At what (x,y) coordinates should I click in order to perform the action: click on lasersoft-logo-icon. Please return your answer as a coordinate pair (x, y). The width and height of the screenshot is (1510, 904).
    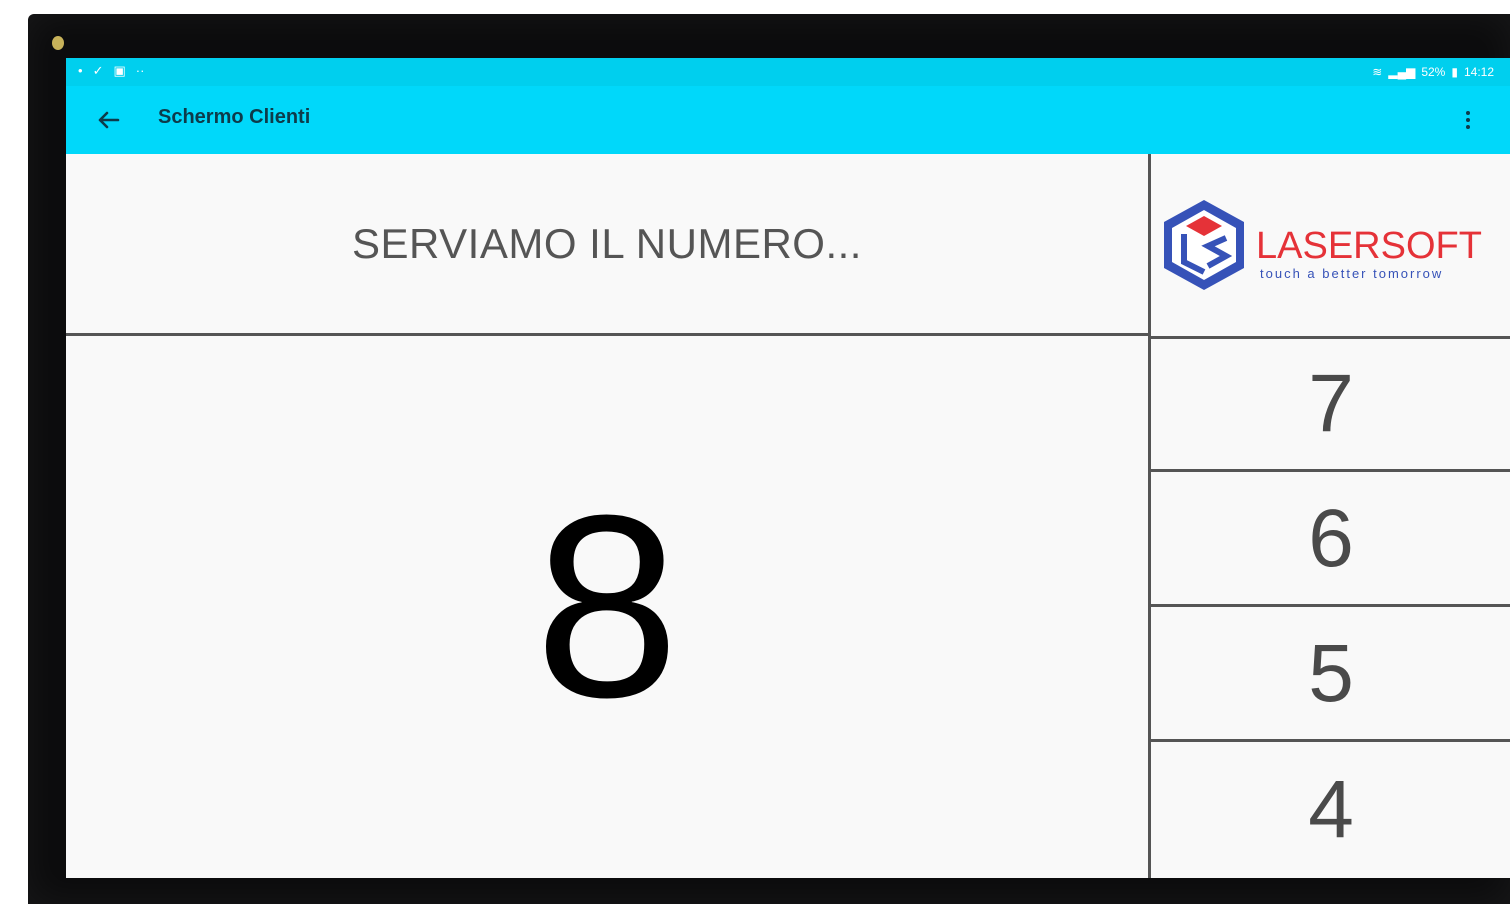
    Looking at the image, I should click on (1204, 245).